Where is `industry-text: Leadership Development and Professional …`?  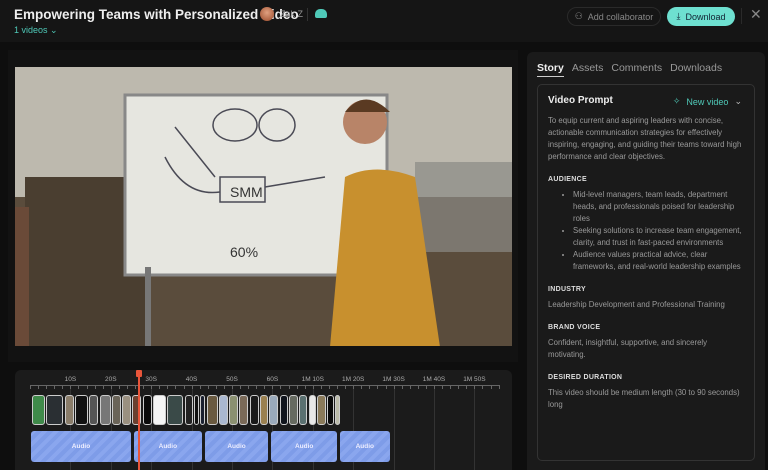
industry-text: Leadership Development and Professional … is located at coordinates (636, 304).